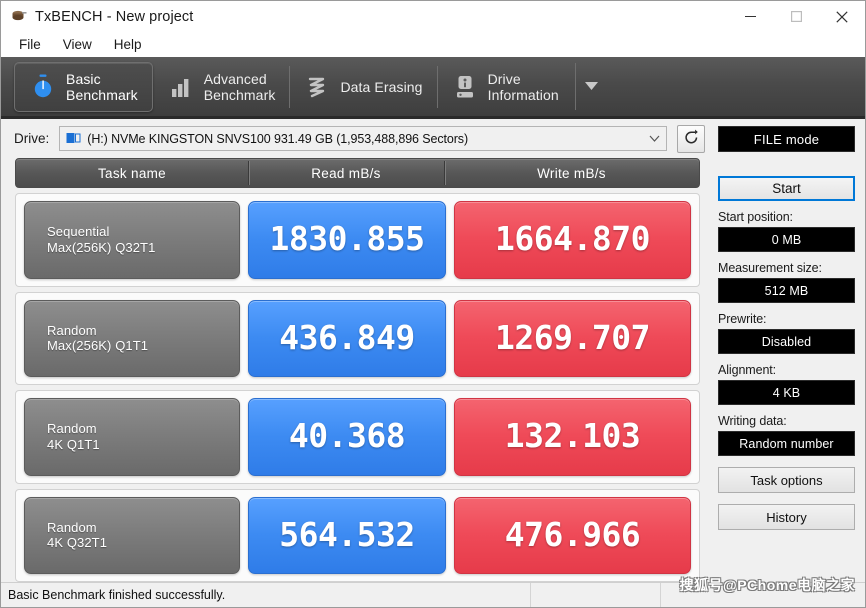  What do you see at coordinates (571, 173) in the screenshot?
I see `column-header-write: Write mB/s` at bounding box center [571, 173].